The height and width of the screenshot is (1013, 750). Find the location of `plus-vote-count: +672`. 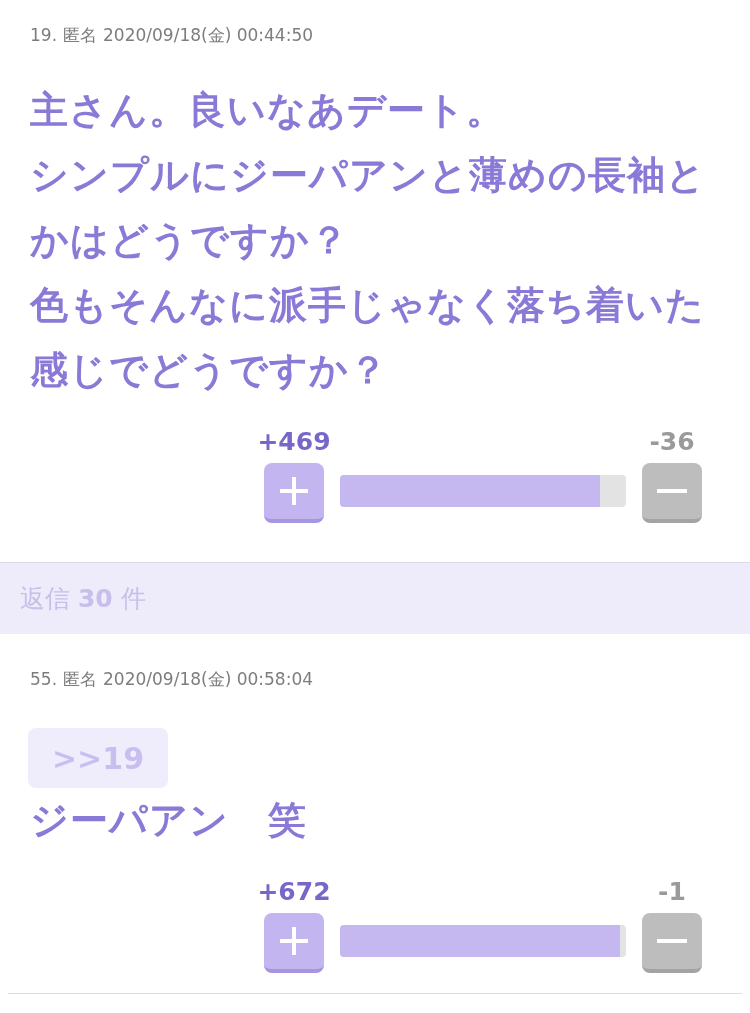

plus-vote-count: +672 is located at coordinates (294, 892).